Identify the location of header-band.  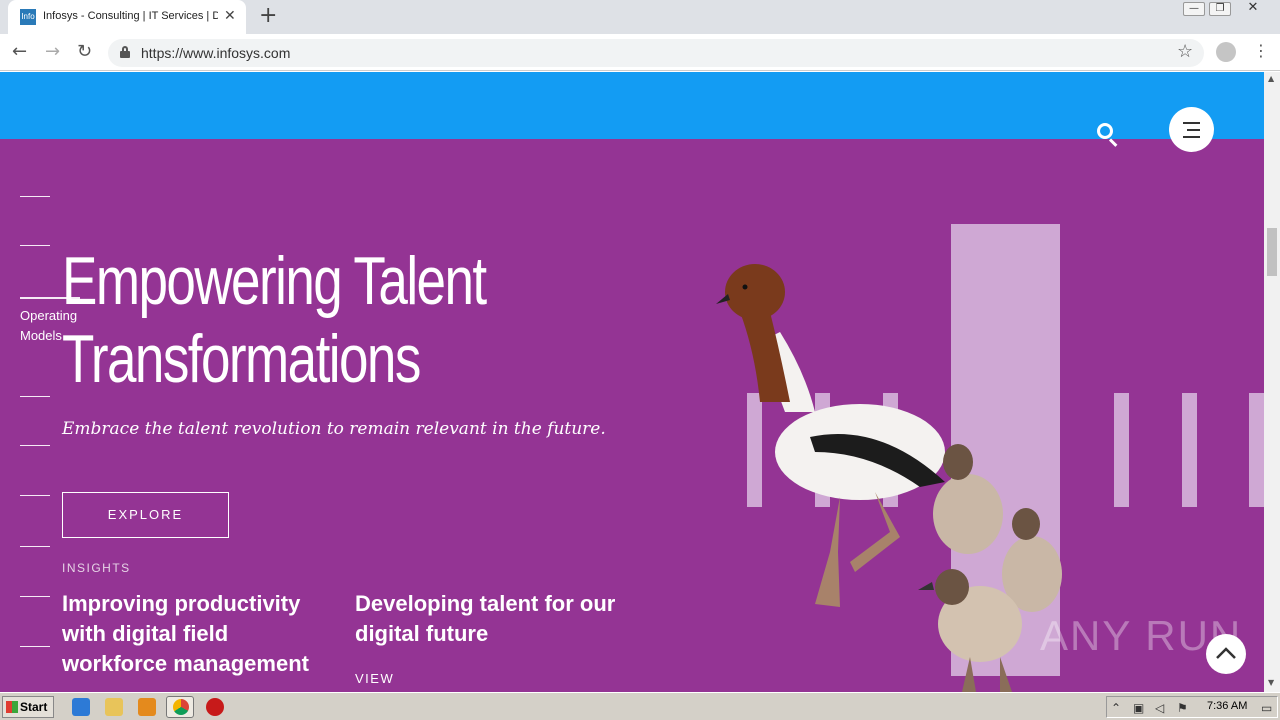
(632, 105).